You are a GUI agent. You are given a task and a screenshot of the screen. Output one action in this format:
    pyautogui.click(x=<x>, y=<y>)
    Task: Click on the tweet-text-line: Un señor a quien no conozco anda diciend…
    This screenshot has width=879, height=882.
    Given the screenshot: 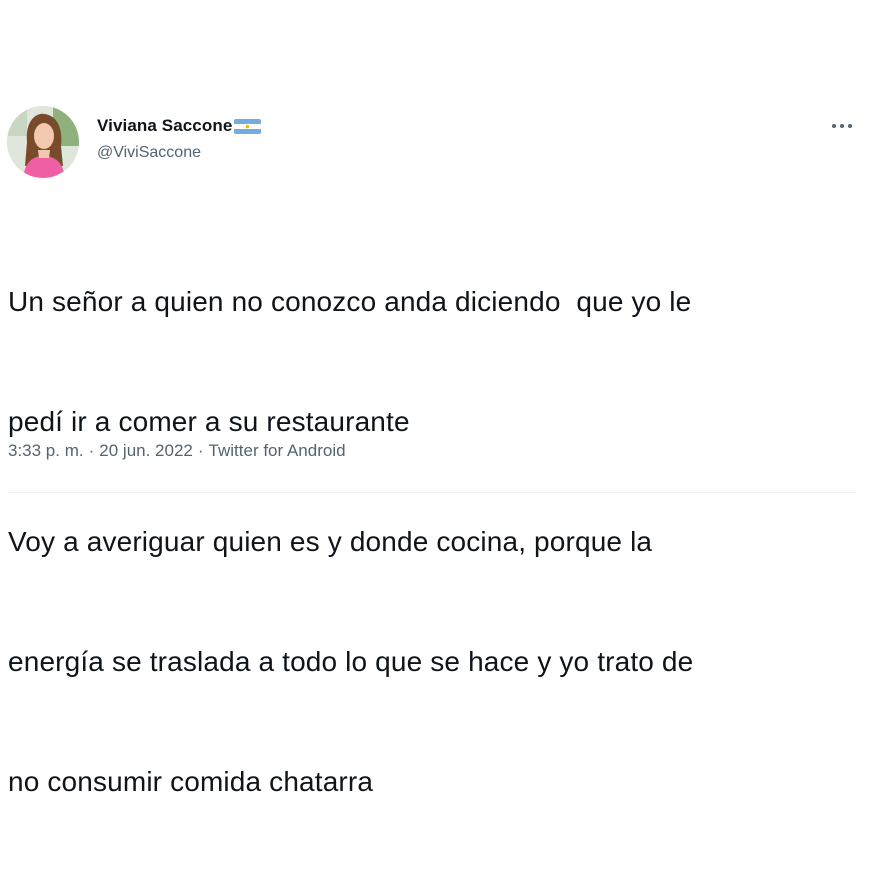 What is the action you would take?
    pyautogui.click(x=350, y=301)
    